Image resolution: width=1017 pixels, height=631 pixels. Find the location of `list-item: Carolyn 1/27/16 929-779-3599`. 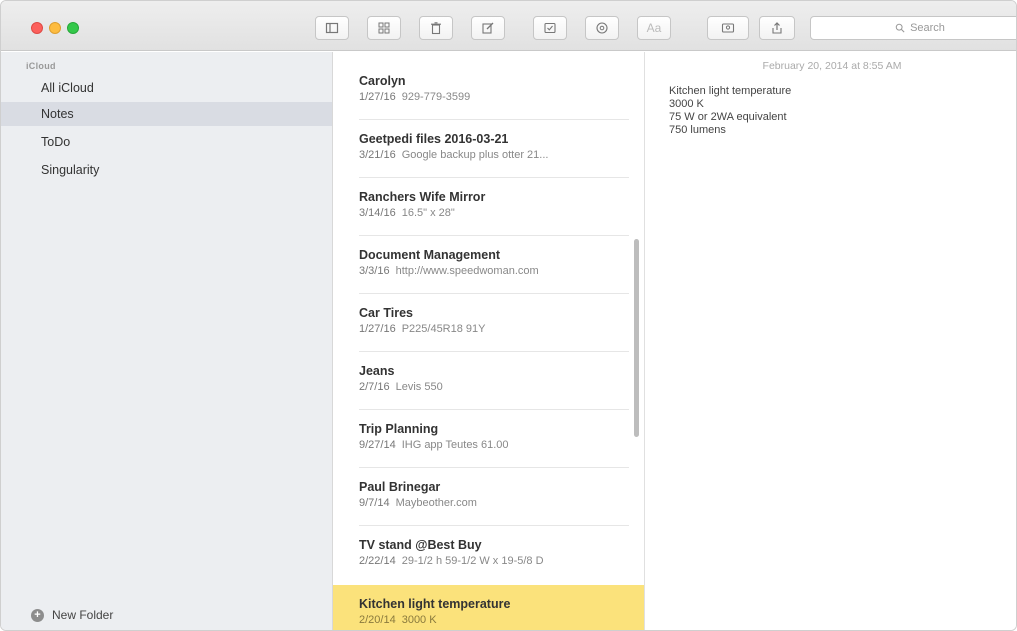

list-item: Carolyn 1/27/16 929-779-3599 is located at coordinates (481, 91).